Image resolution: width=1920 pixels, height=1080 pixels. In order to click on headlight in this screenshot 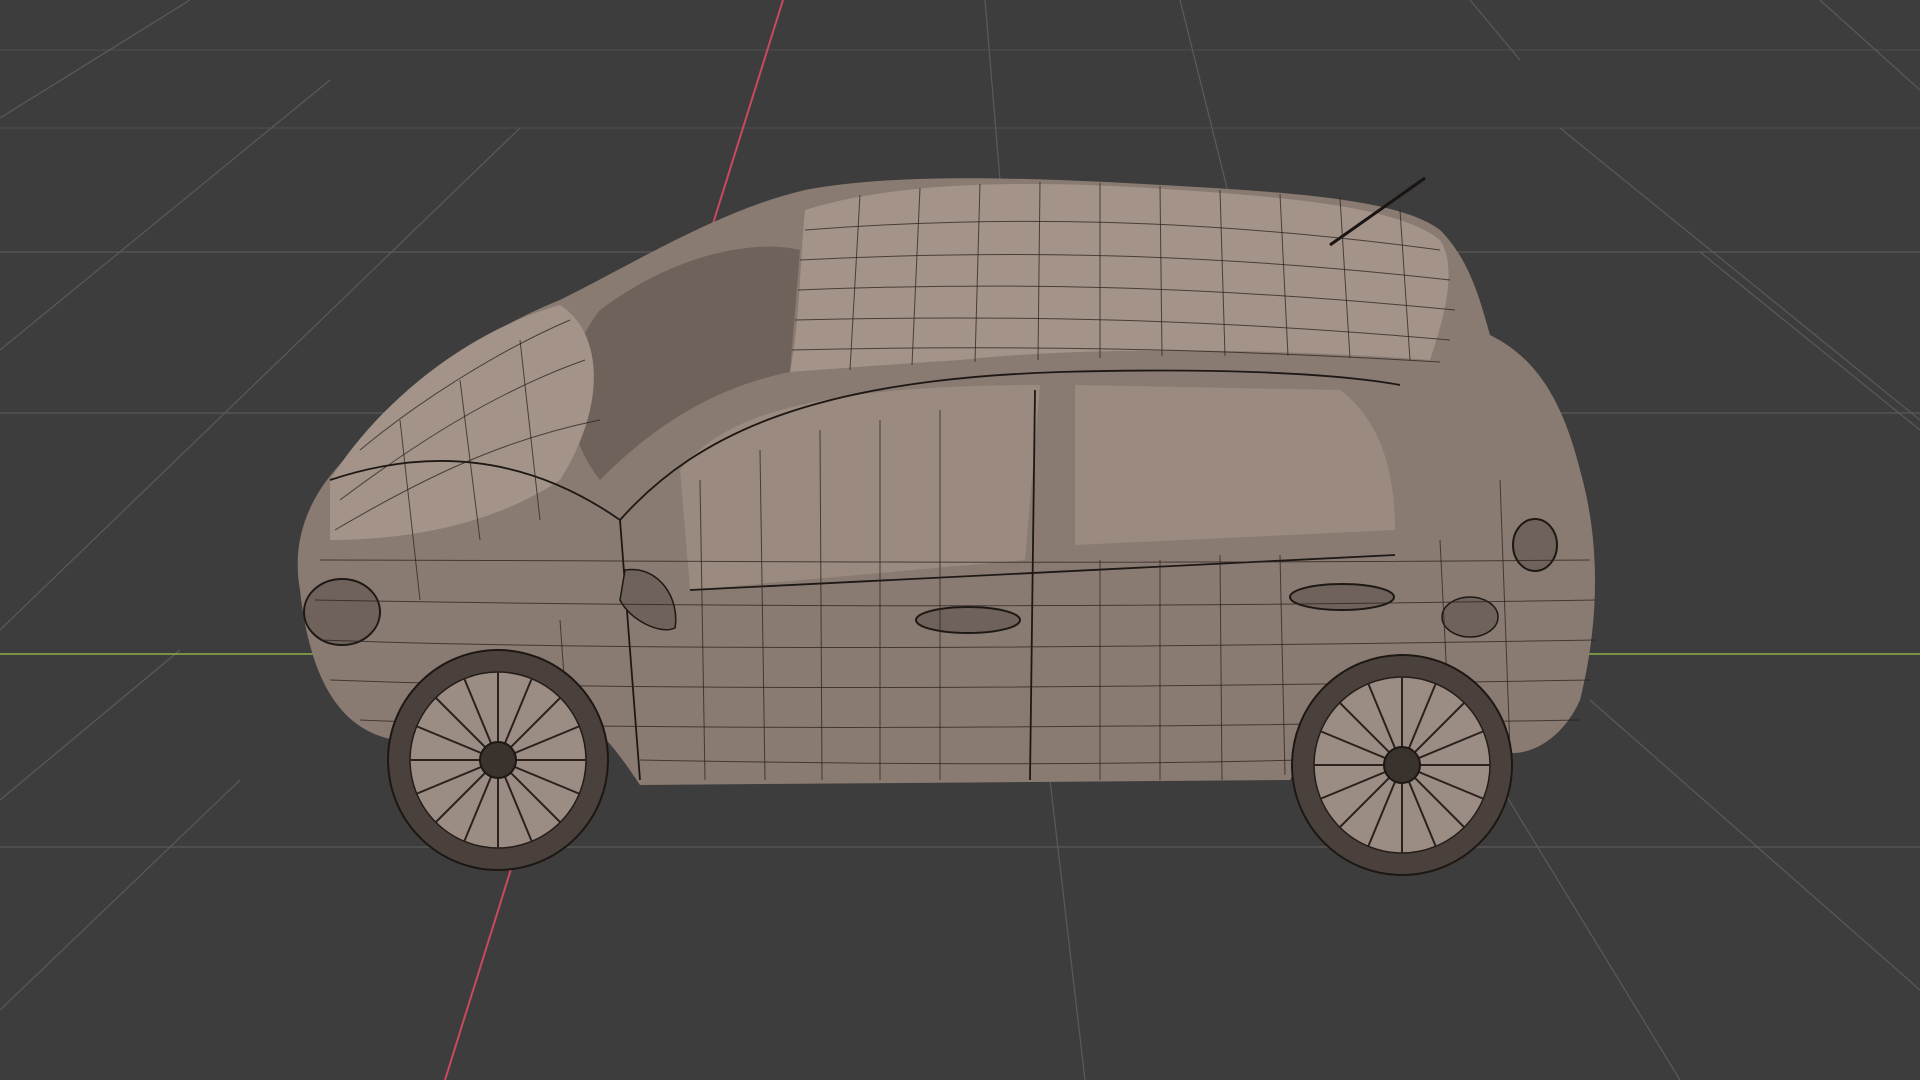, I will do `click(342, 612)`.